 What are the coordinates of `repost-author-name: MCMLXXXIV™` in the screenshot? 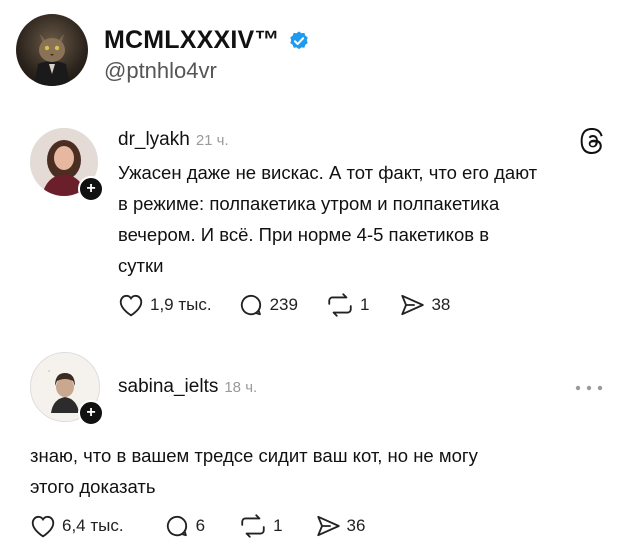 It's located at (192, 40).